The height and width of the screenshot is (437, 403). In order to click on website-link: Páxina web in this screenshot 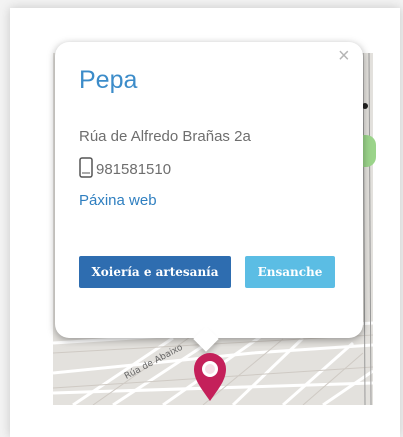, I will do `click(118, 200)`.